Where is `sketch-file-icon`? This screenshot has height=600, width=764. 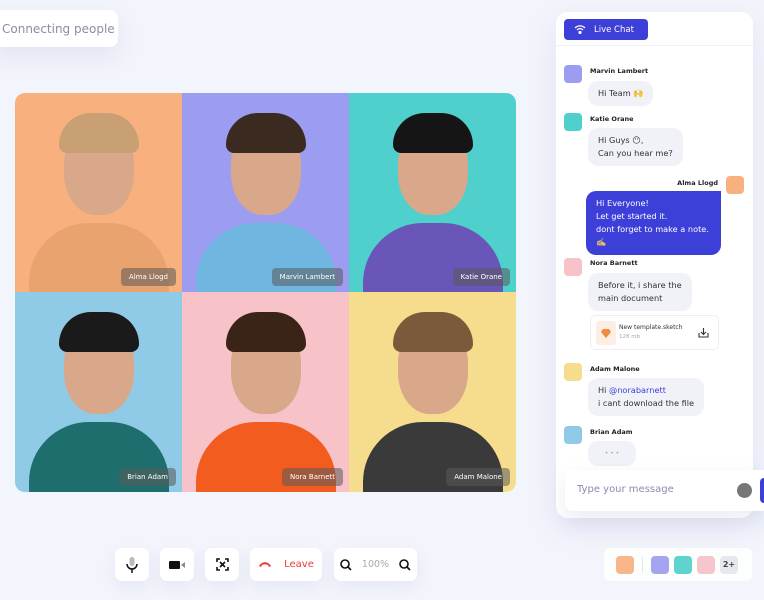 sketch-file-icon is located at coordinates (606, 333).